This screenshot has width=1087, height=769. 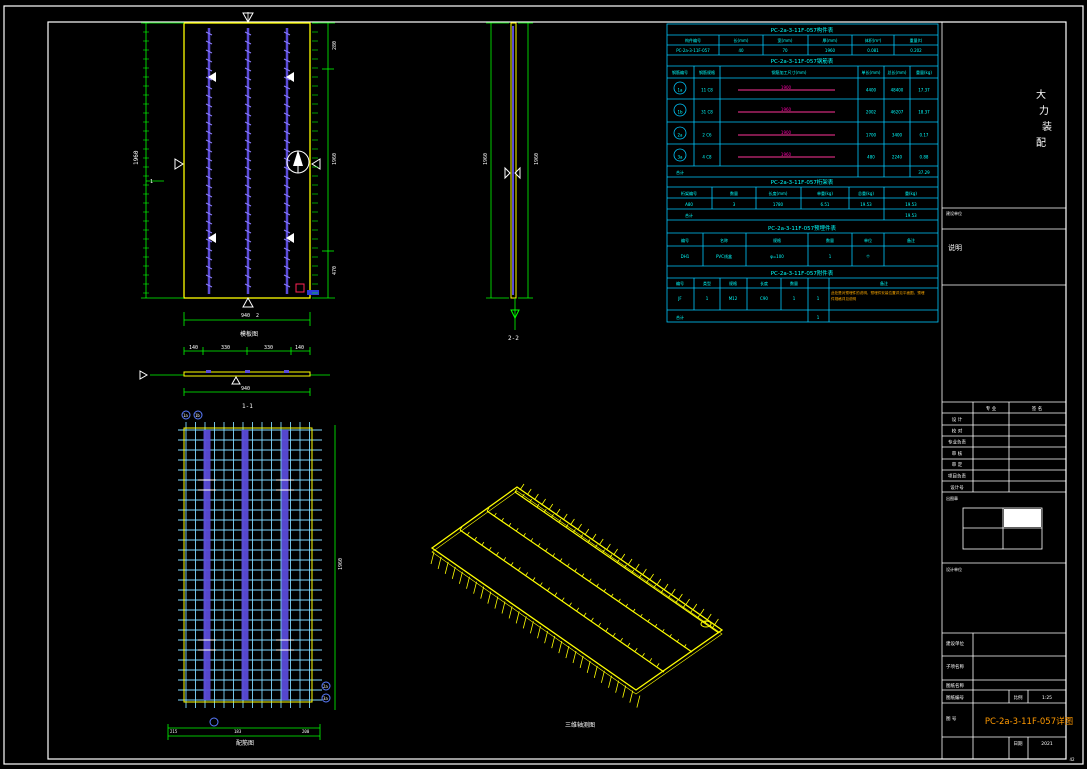 What do you see at coordinates (871, 72) in the screenshot?
I see `t2-head: 单长(mm)` at bounding box center [871, 72].